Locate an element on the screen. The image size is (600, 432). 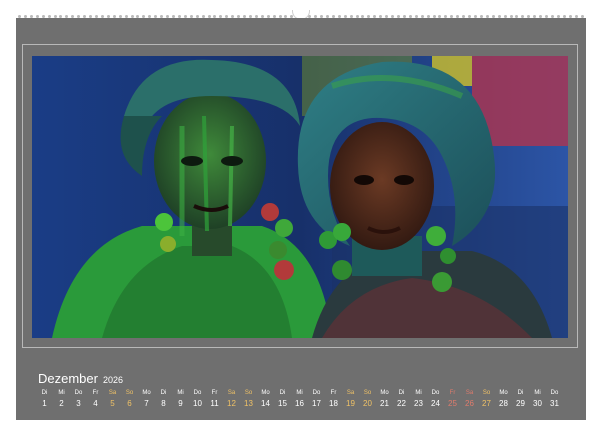
day-number: 9 is located at coordinates (180, 403).